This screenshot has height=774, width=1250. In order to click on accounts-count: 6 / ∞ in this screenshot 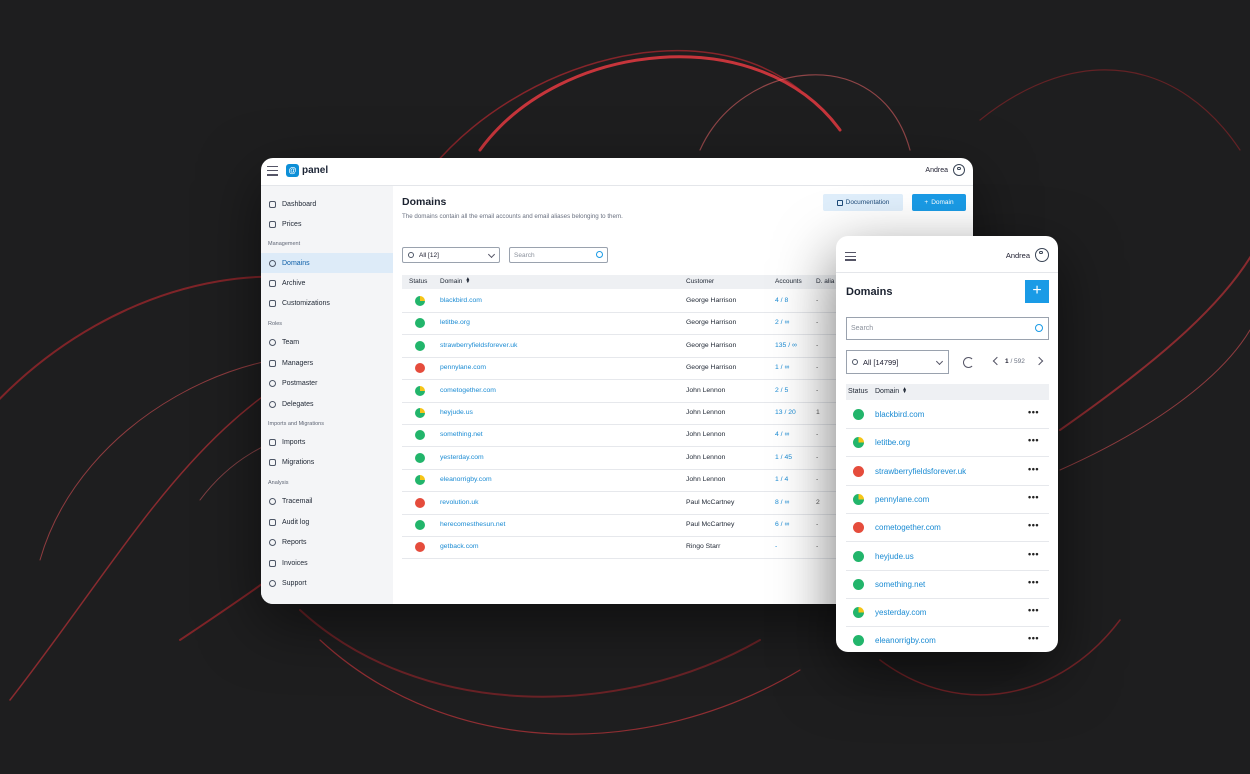, I will do `click(782, 524)`.